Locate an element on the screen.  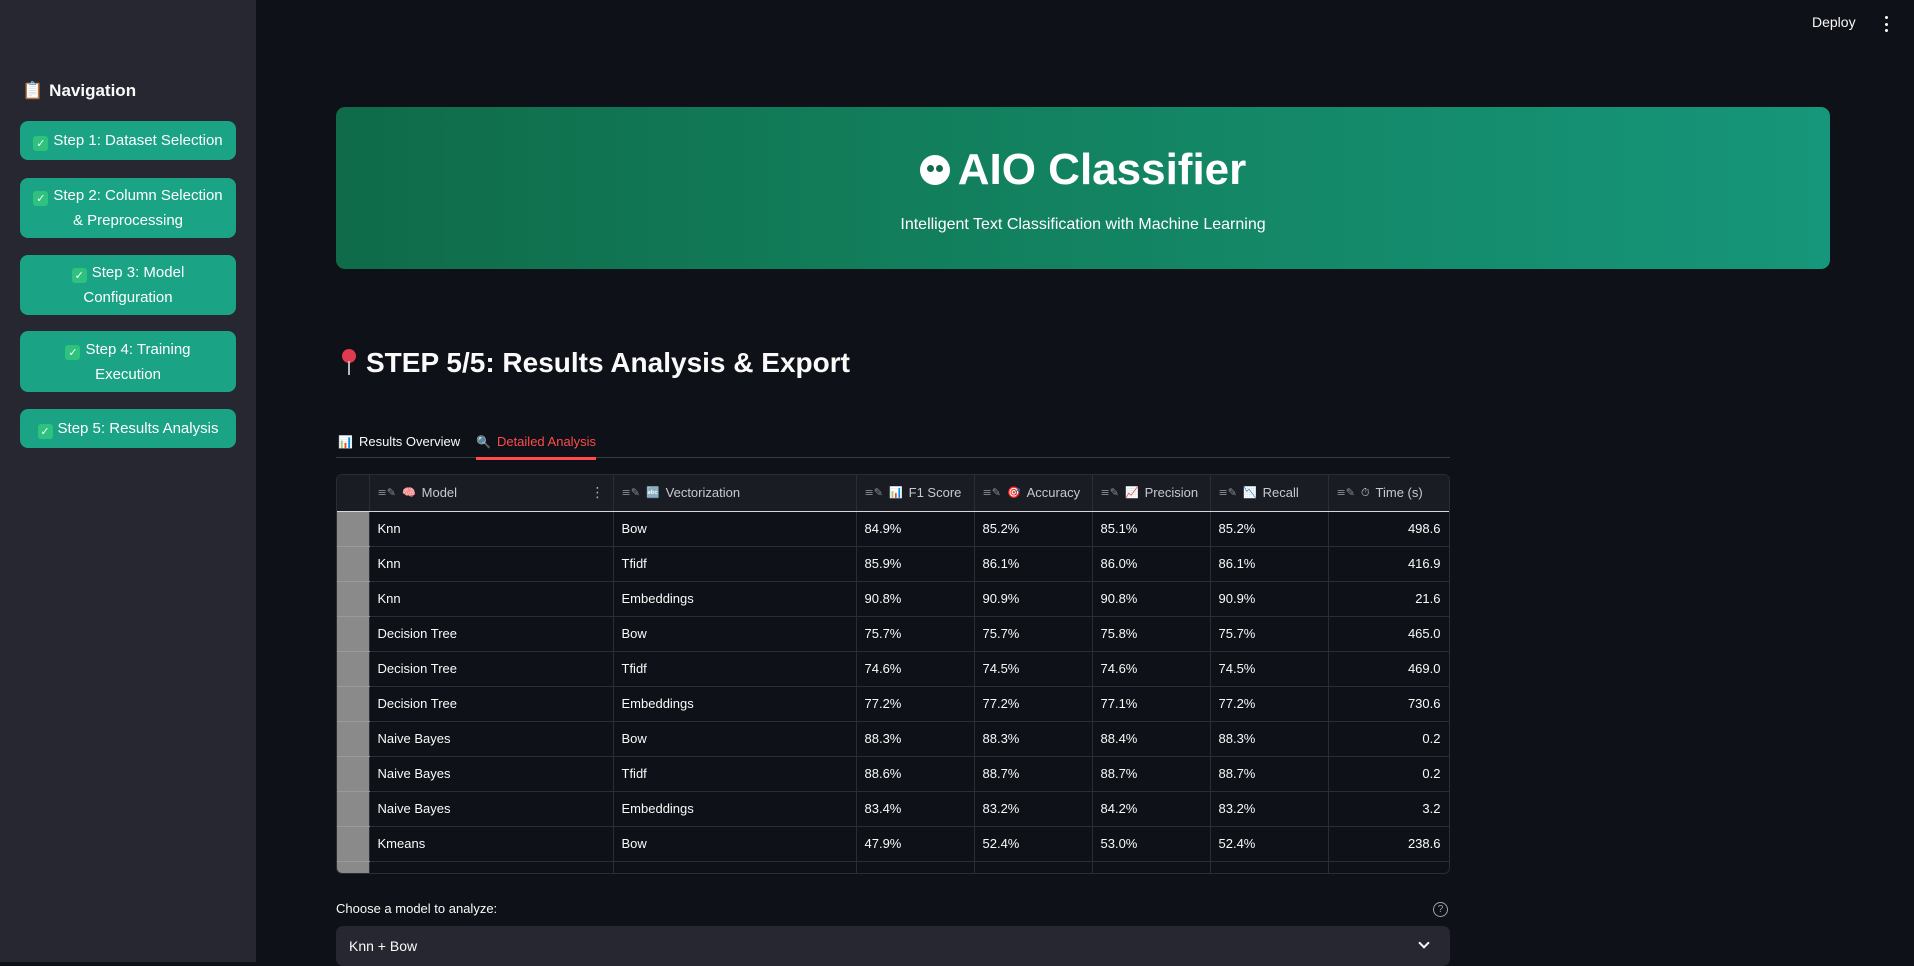
table-cell-time: 0.2 is located at coordinates (1388, 774).